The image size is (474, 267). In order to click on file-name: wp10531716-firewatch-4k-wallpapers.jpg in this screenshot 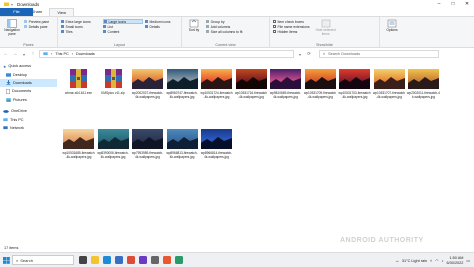, I will do `click(251, 95)`.